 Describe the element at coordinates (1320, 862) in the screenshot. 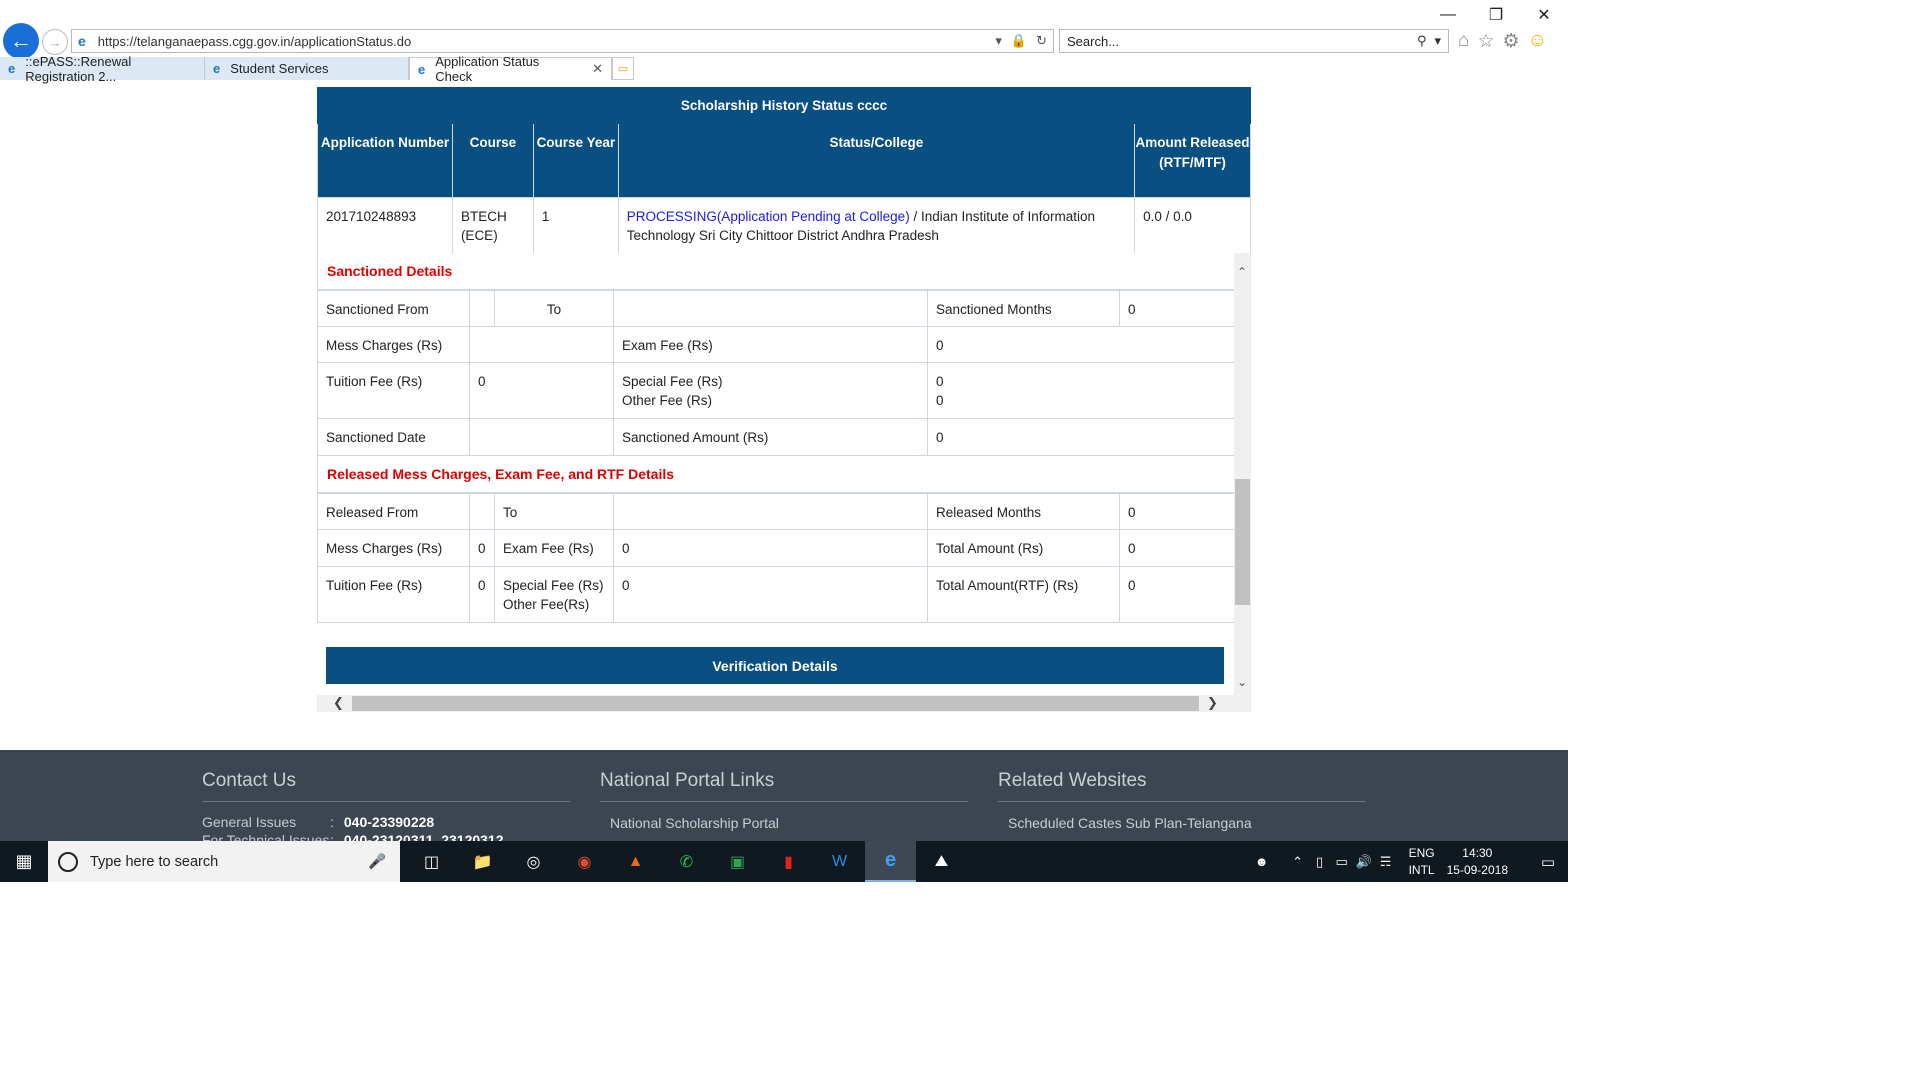

I see `device-icon: ▯` at that location.